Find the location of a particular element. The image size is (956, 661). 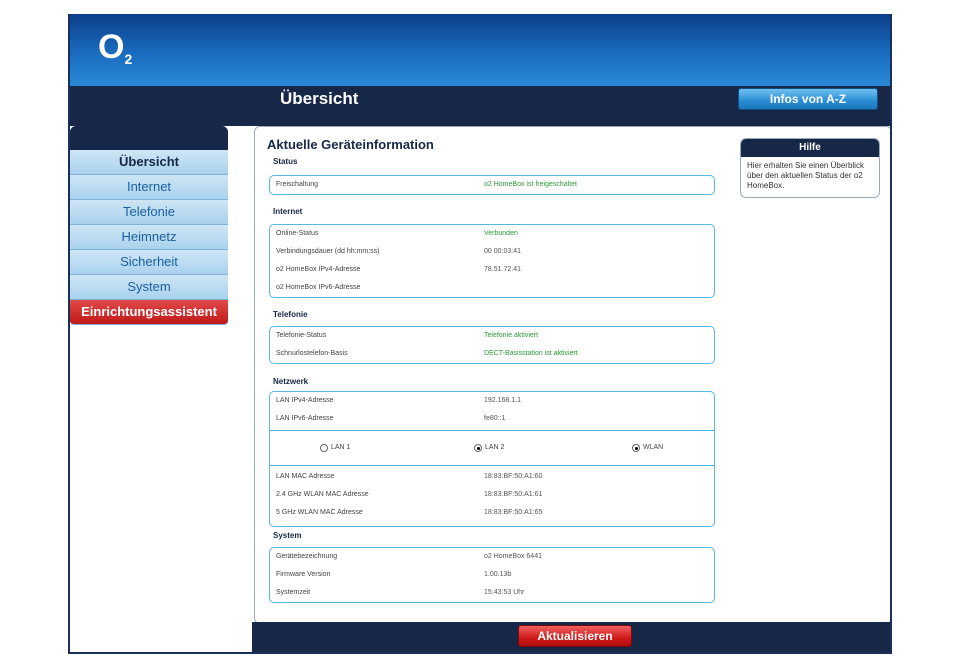

help-title: Hilfe is located at coordinates (810, 148).